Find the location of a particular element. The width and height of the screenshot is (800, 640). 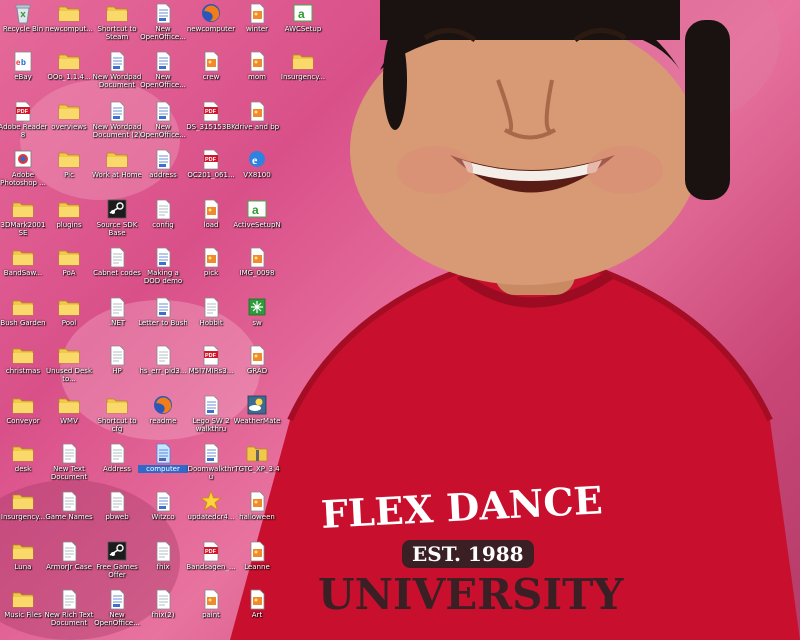

desktop-icon: New Text Document is located at coordinates (69, 465).